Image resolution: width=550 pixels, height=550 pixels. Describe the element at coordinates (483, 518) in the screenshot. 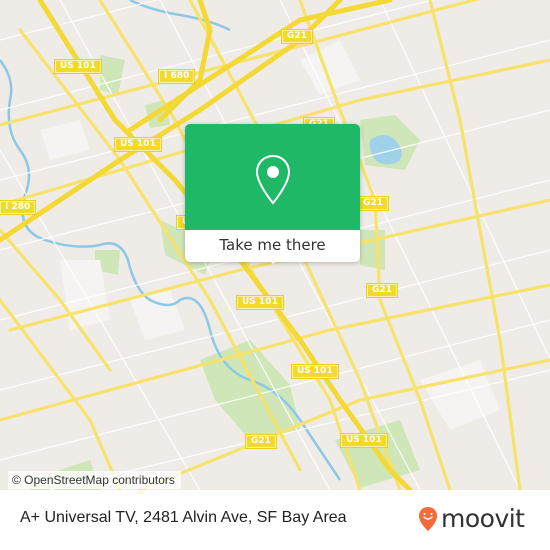

I see `brand-name: moovit` at that location.